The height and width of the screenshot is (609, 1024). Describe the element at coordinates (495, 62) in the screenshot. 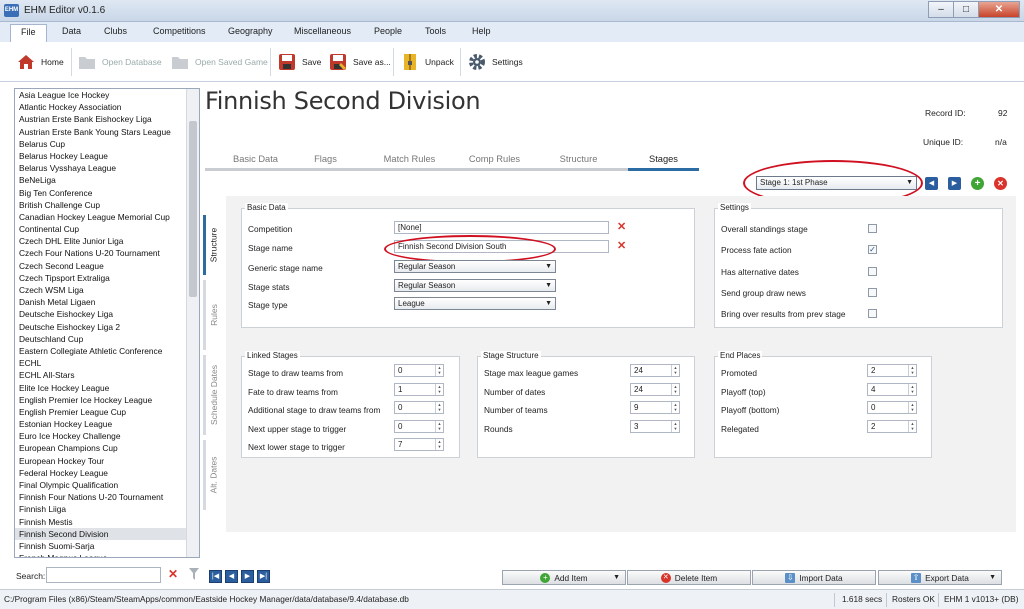

I see `settings-button: Settings` at that location.